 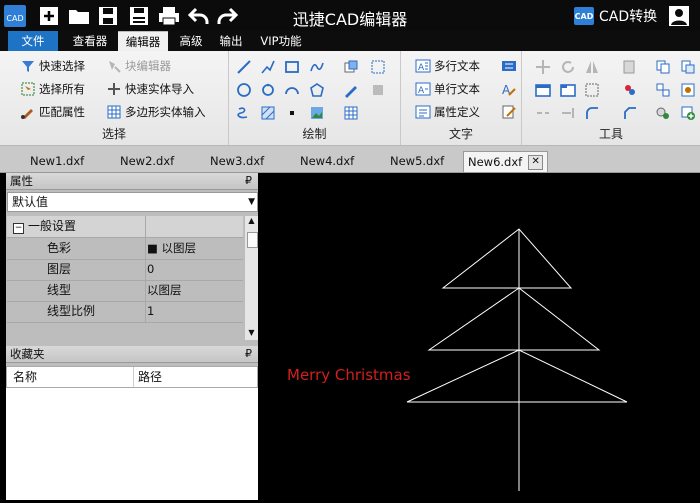 I want to click on chamfer-icon, so click(x=630, y=113).